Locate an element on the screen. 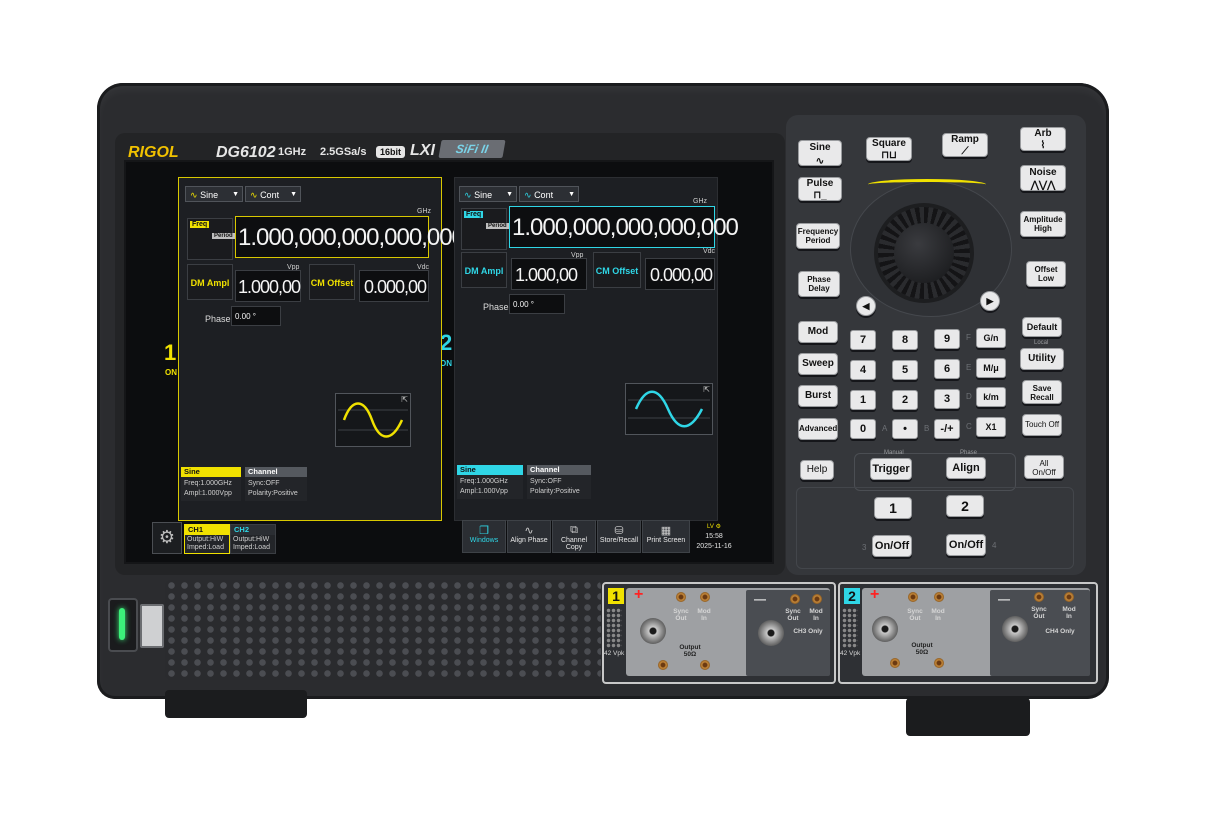 The width and height of the screenshot is (1214, 822). ch2-wave-info: Sine Freq:1.000GHz Ampl:1.000Vpp is located at coordinates (490, 482).